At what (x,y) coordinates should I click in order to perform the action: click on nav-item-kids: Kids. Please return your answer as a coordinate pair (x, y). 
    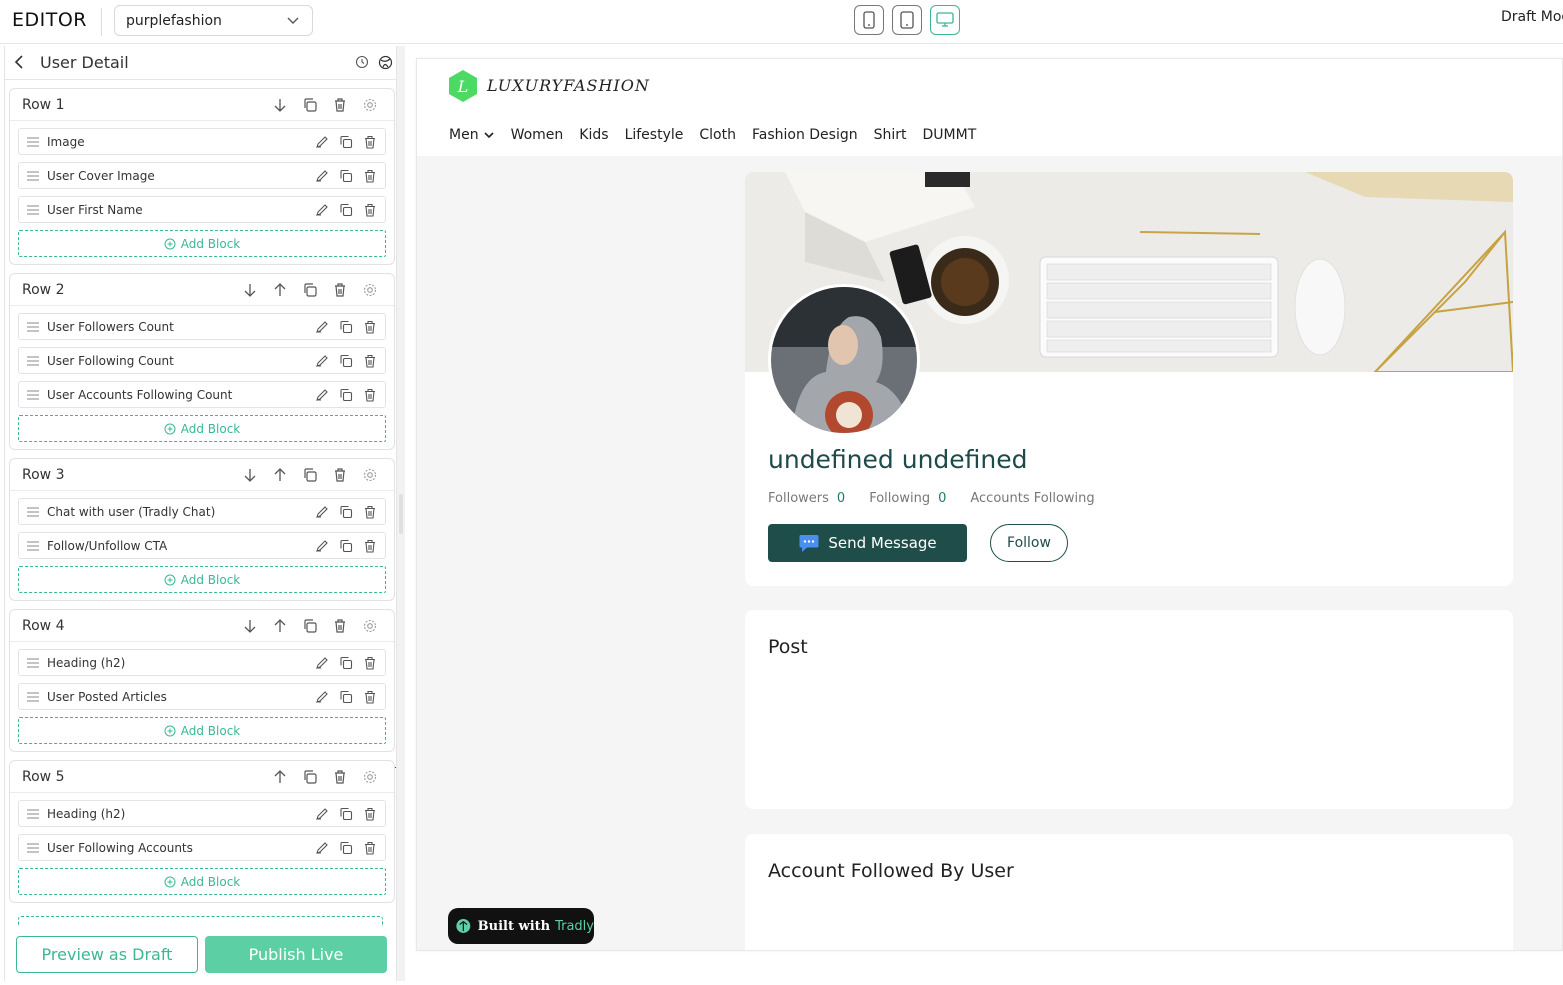
    Looking at the image, I should click on (593, 135).